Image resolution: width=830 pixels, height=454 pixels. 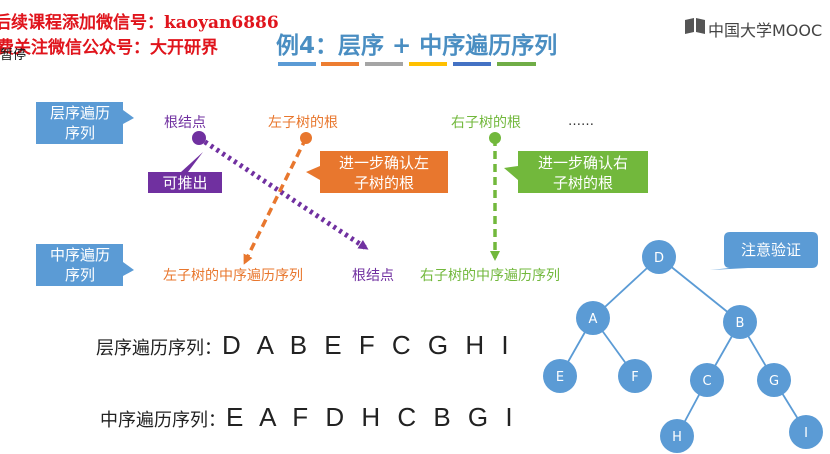 What do you see at coordinates (85, 123) in the screenshot?
I see `level-order-box: 层序遍历 序列` at bounding box center [85, 123].